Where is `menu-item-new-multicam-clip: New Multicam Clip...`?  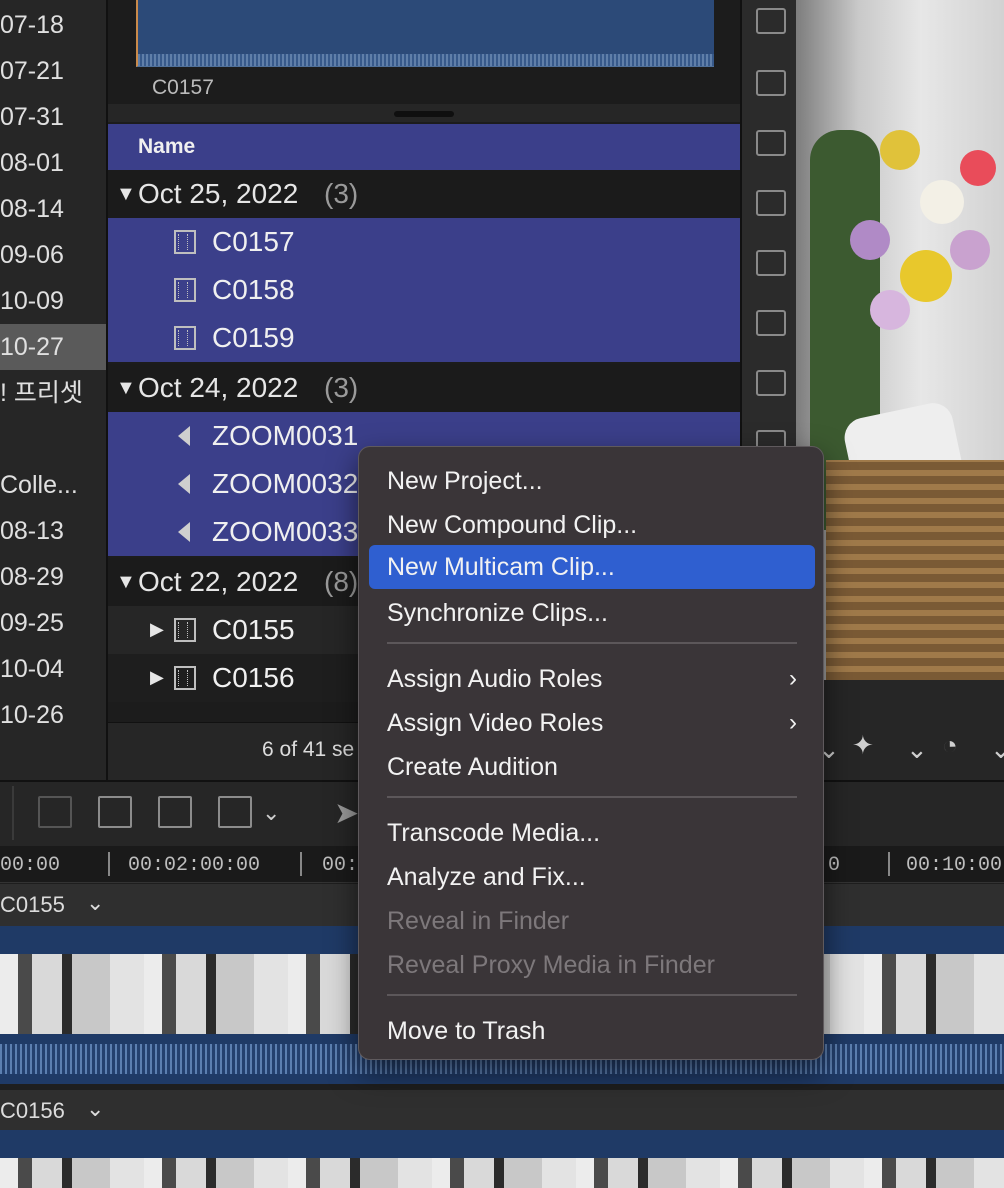
menu-item-new-multicam-clip: New Multicam Clip... is located at coordinates (592, 567).